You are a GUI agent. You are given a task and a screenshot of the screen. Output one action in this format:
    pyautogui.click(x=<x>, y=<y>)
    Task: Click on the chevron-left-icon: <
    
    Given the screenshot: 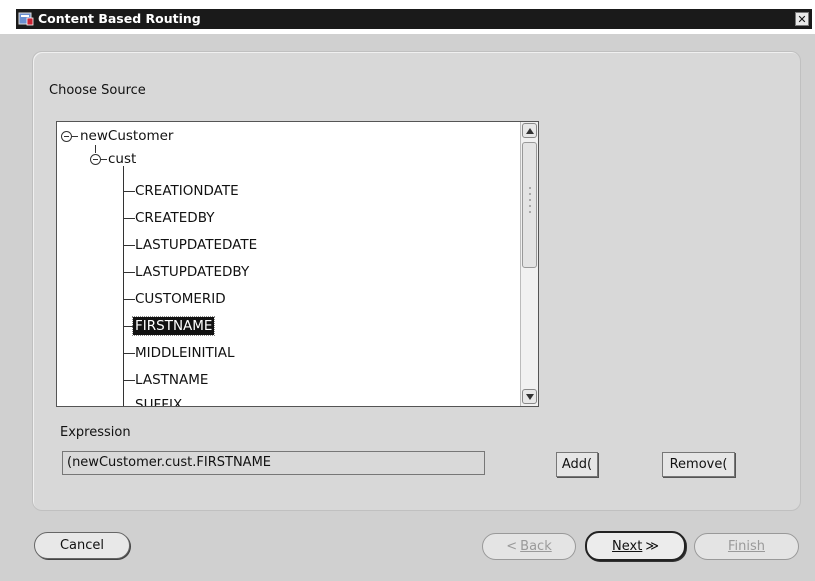 What is the action you would take?
    pyautogui.click(x=512, y=546)
    